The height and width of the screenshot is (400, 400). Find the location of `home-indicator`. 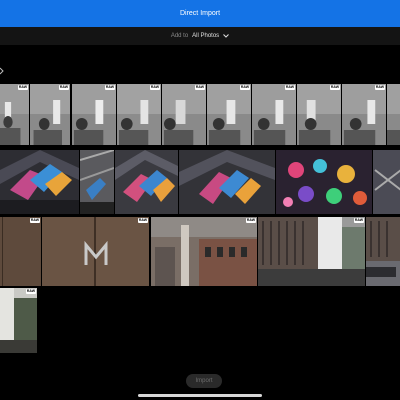

home-indicator is located at coordinates (200, 395).